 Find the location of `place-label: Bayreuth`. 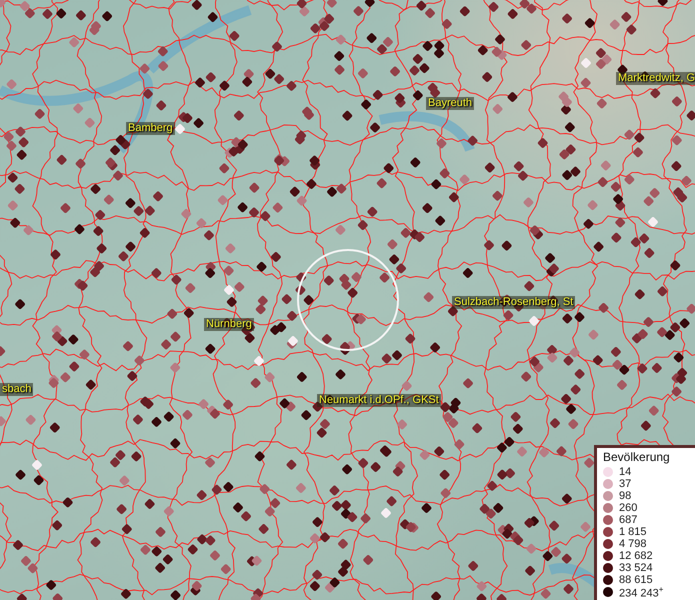

place-label: Bayreuth is located at coordinates (450, 103).